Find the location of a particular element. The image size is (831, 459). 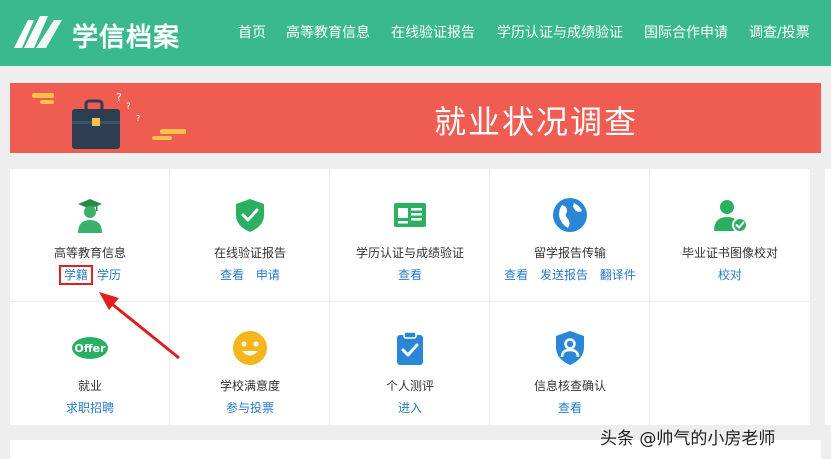

empty-cell is located at coordinates (730, 368).